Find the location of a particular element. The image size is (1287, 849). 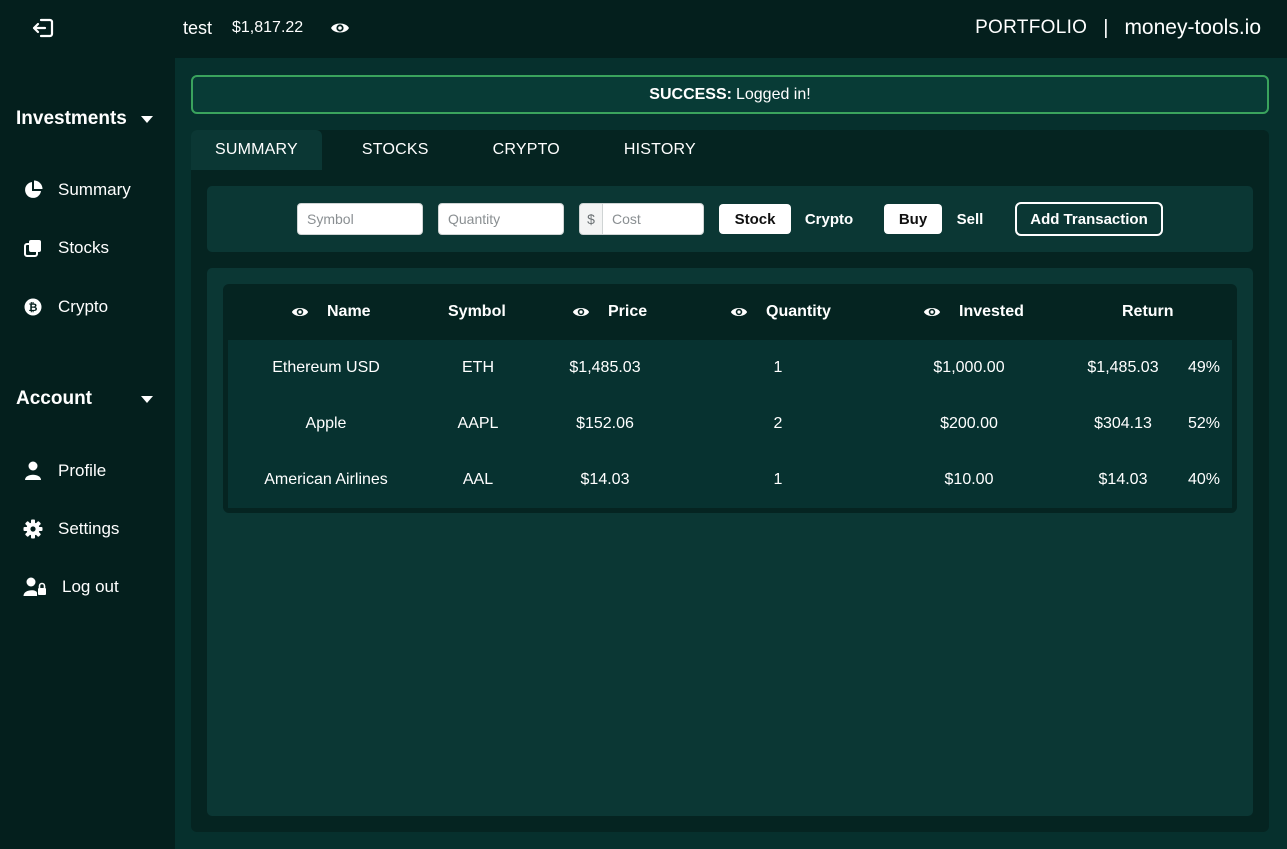

cost-prefix: $ is located at coordinates (591, 219).